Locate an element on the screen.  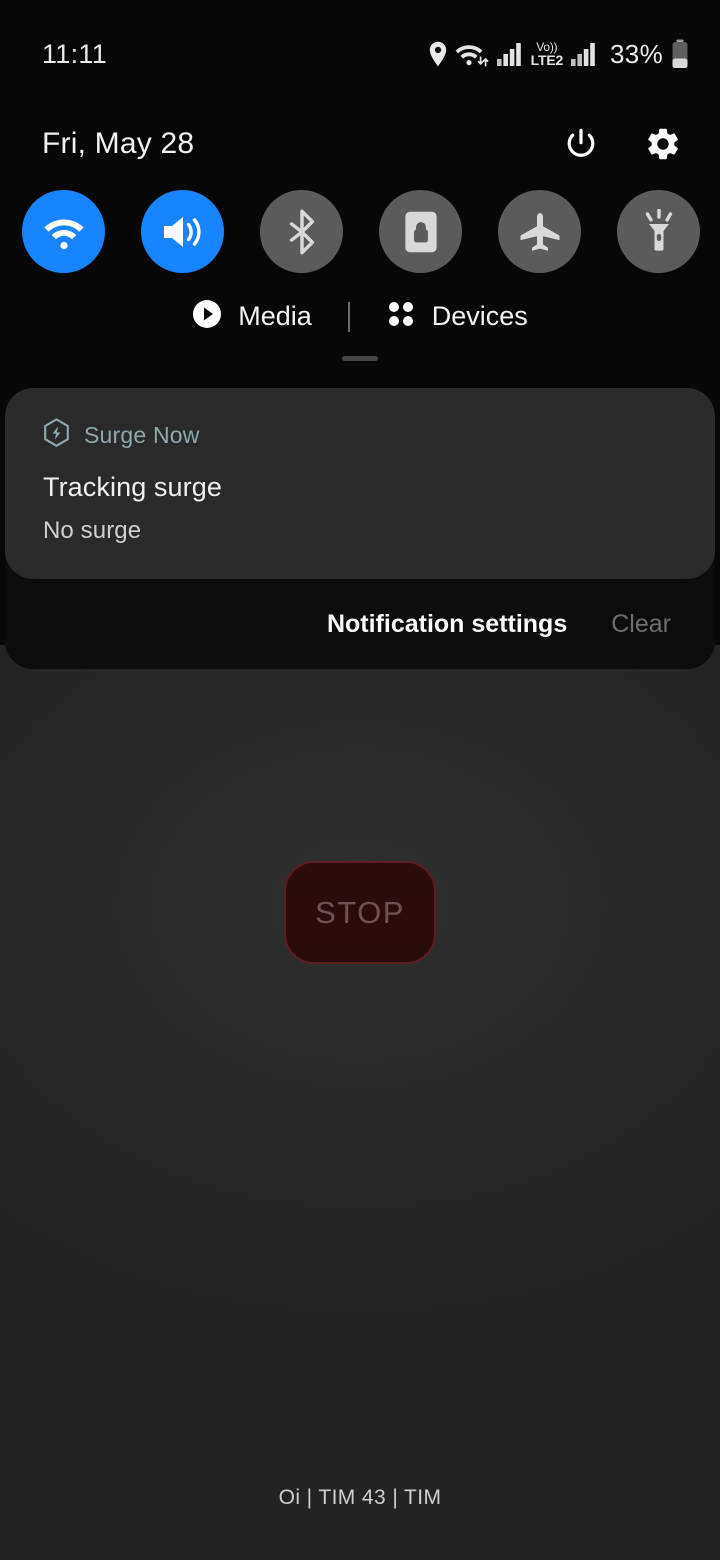
volte-bottom-label: LTE2 is located at coordinates (547, 60).